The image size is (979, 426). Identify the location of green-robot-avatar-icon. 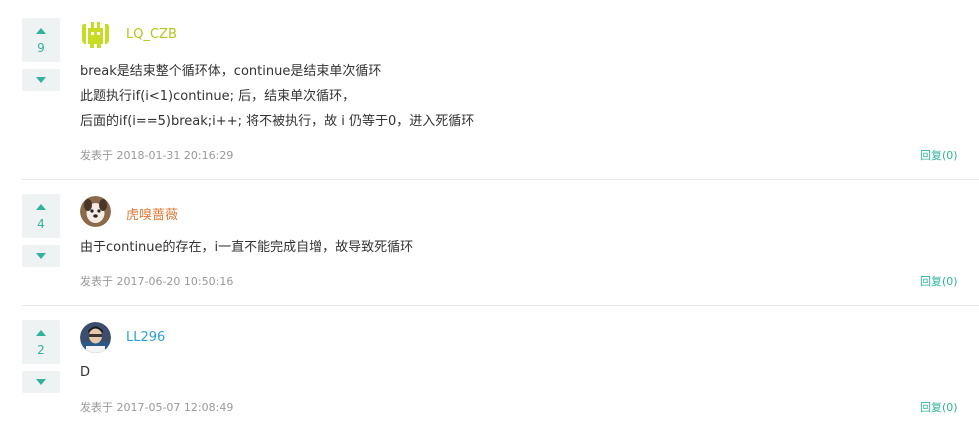
(95, 33).